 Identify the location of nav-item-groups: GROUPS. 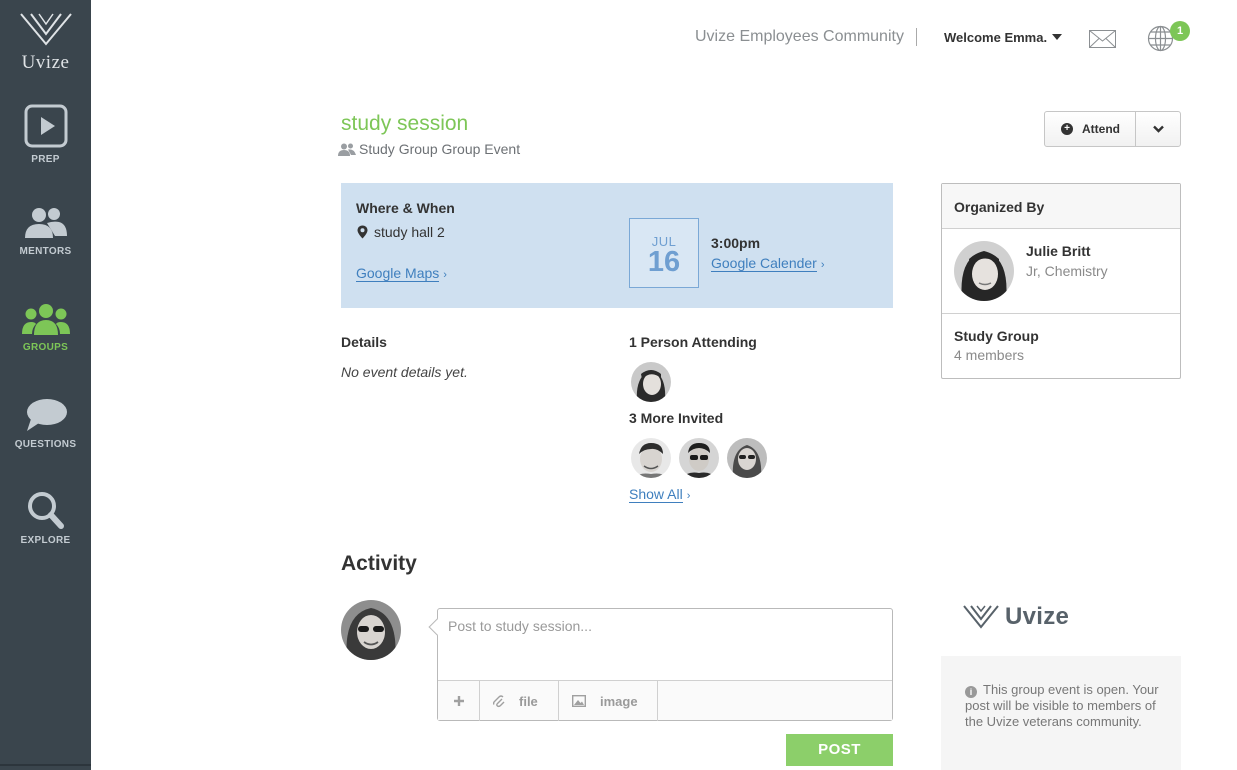
(45, 328).